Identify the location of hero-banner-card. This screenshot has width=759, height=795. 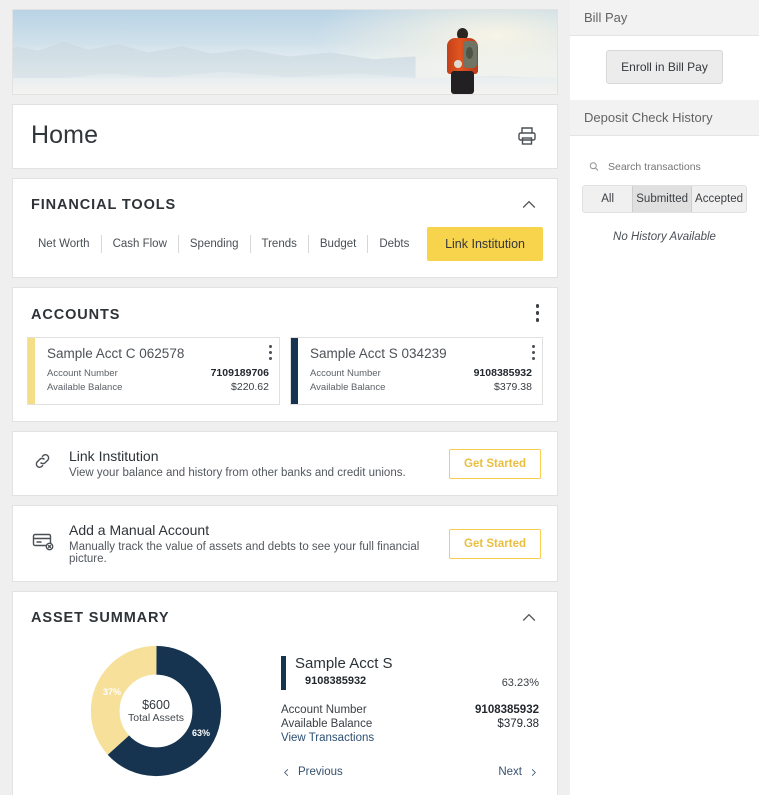
(285, 52).